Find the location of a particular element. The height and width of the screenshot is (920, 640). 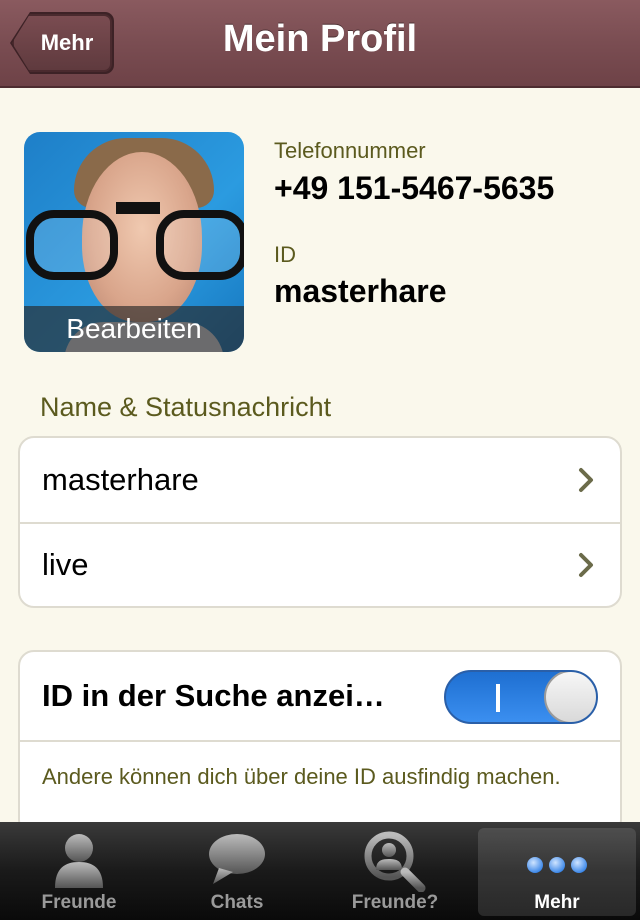

status-row: live is located at coordinates (320, 564).